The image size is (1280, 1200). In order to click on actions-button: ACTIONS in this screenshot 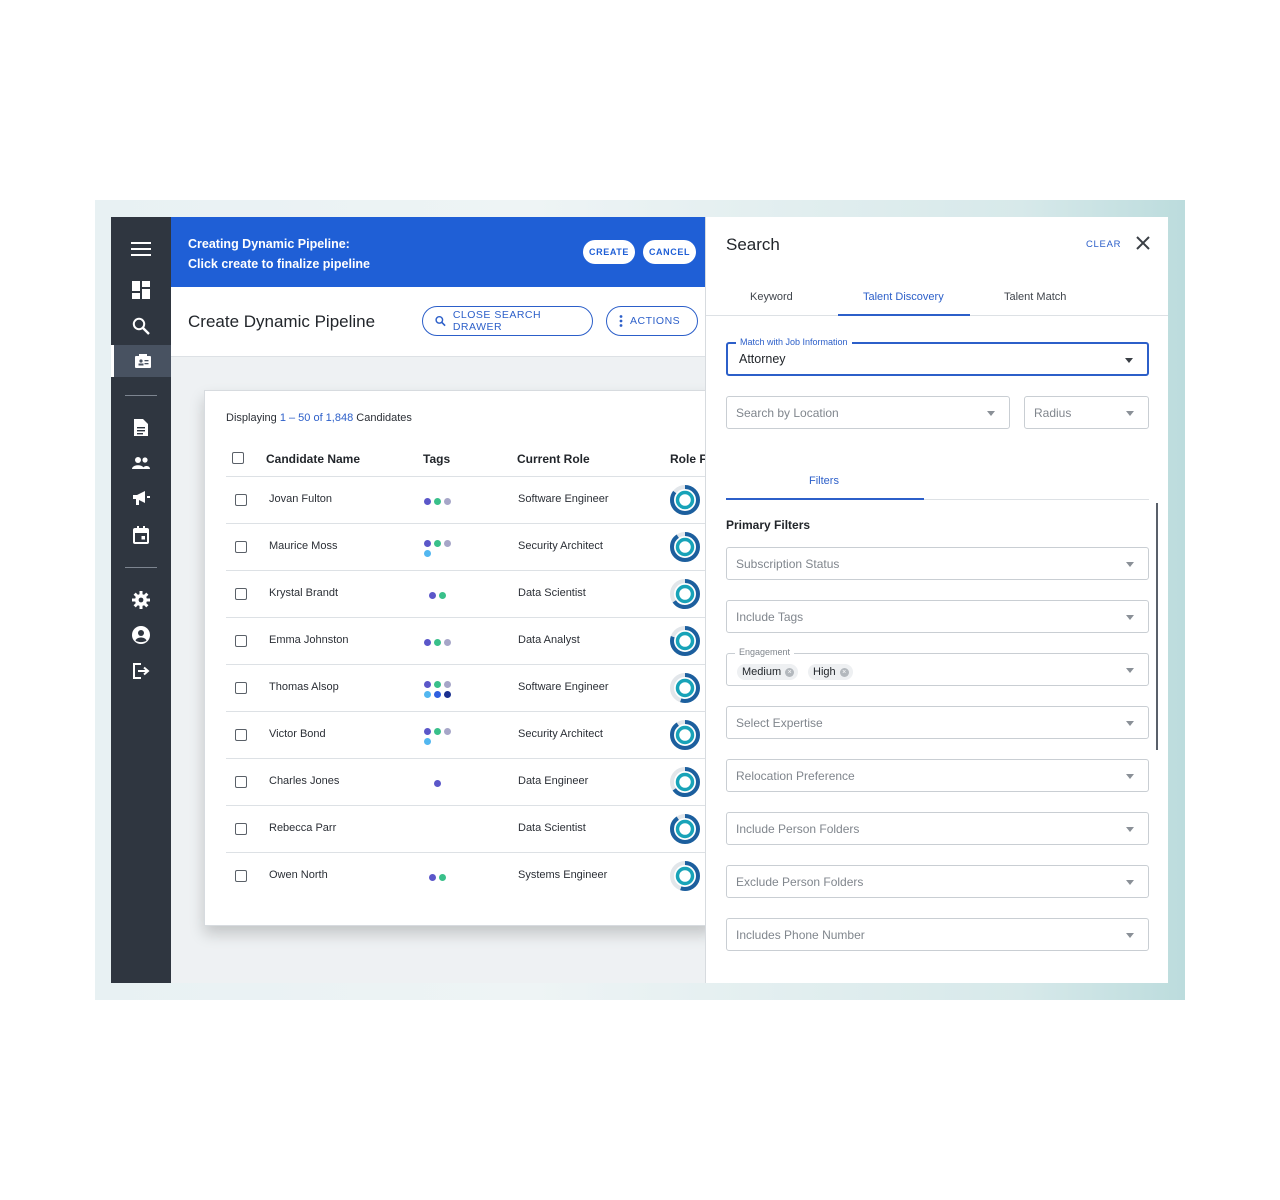, I will do `click(652, 321)`.